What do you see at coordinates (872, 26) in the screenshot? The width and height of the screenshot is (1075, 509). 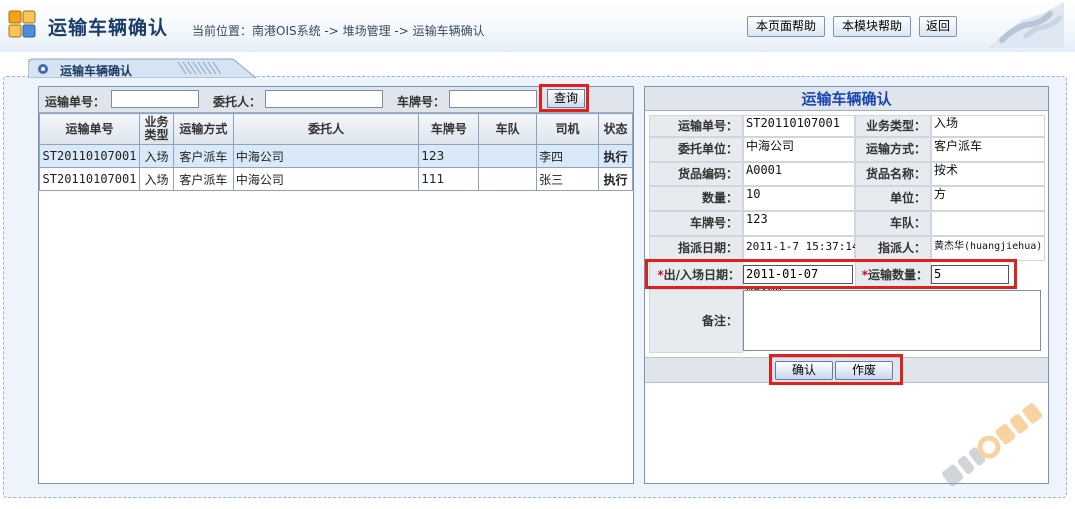 I see `module-help-button: 本模块帮助` at bounding box center [872, 26].